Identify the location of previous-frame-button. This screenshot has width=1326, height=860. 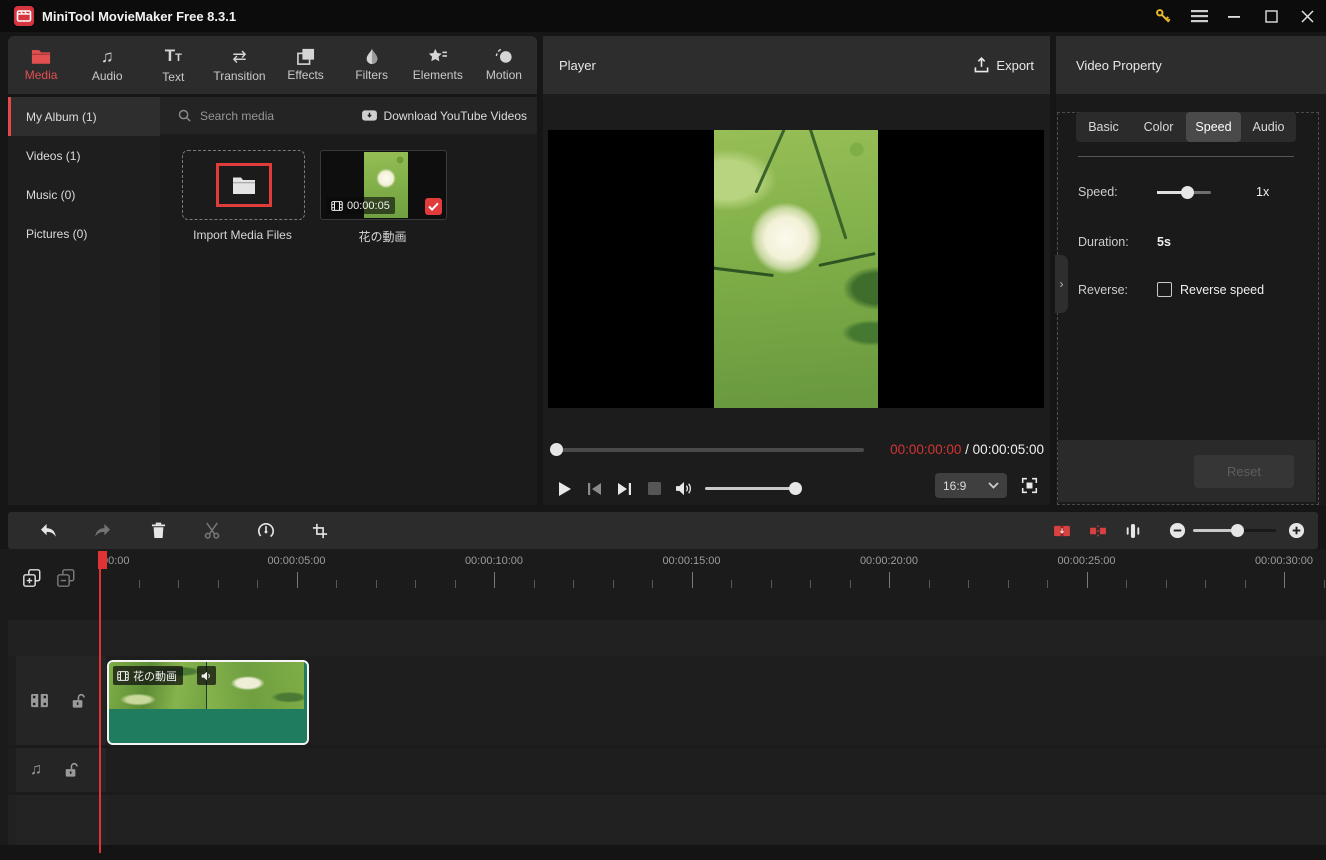
(594, 489).